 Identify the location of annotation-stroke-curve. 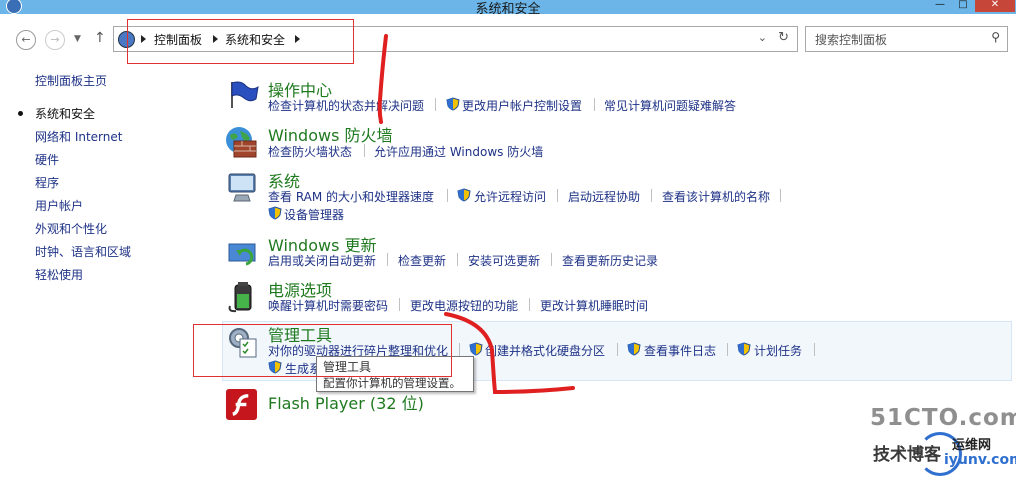
(509, 353).